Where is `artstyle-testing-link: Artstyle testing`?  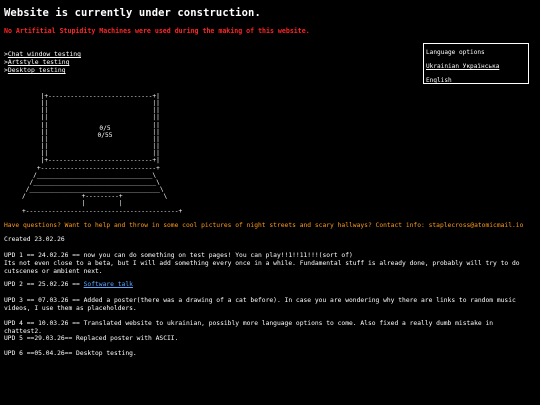 artstyle-testing-link: Artstyle testing is located at coordinates (39, 62).